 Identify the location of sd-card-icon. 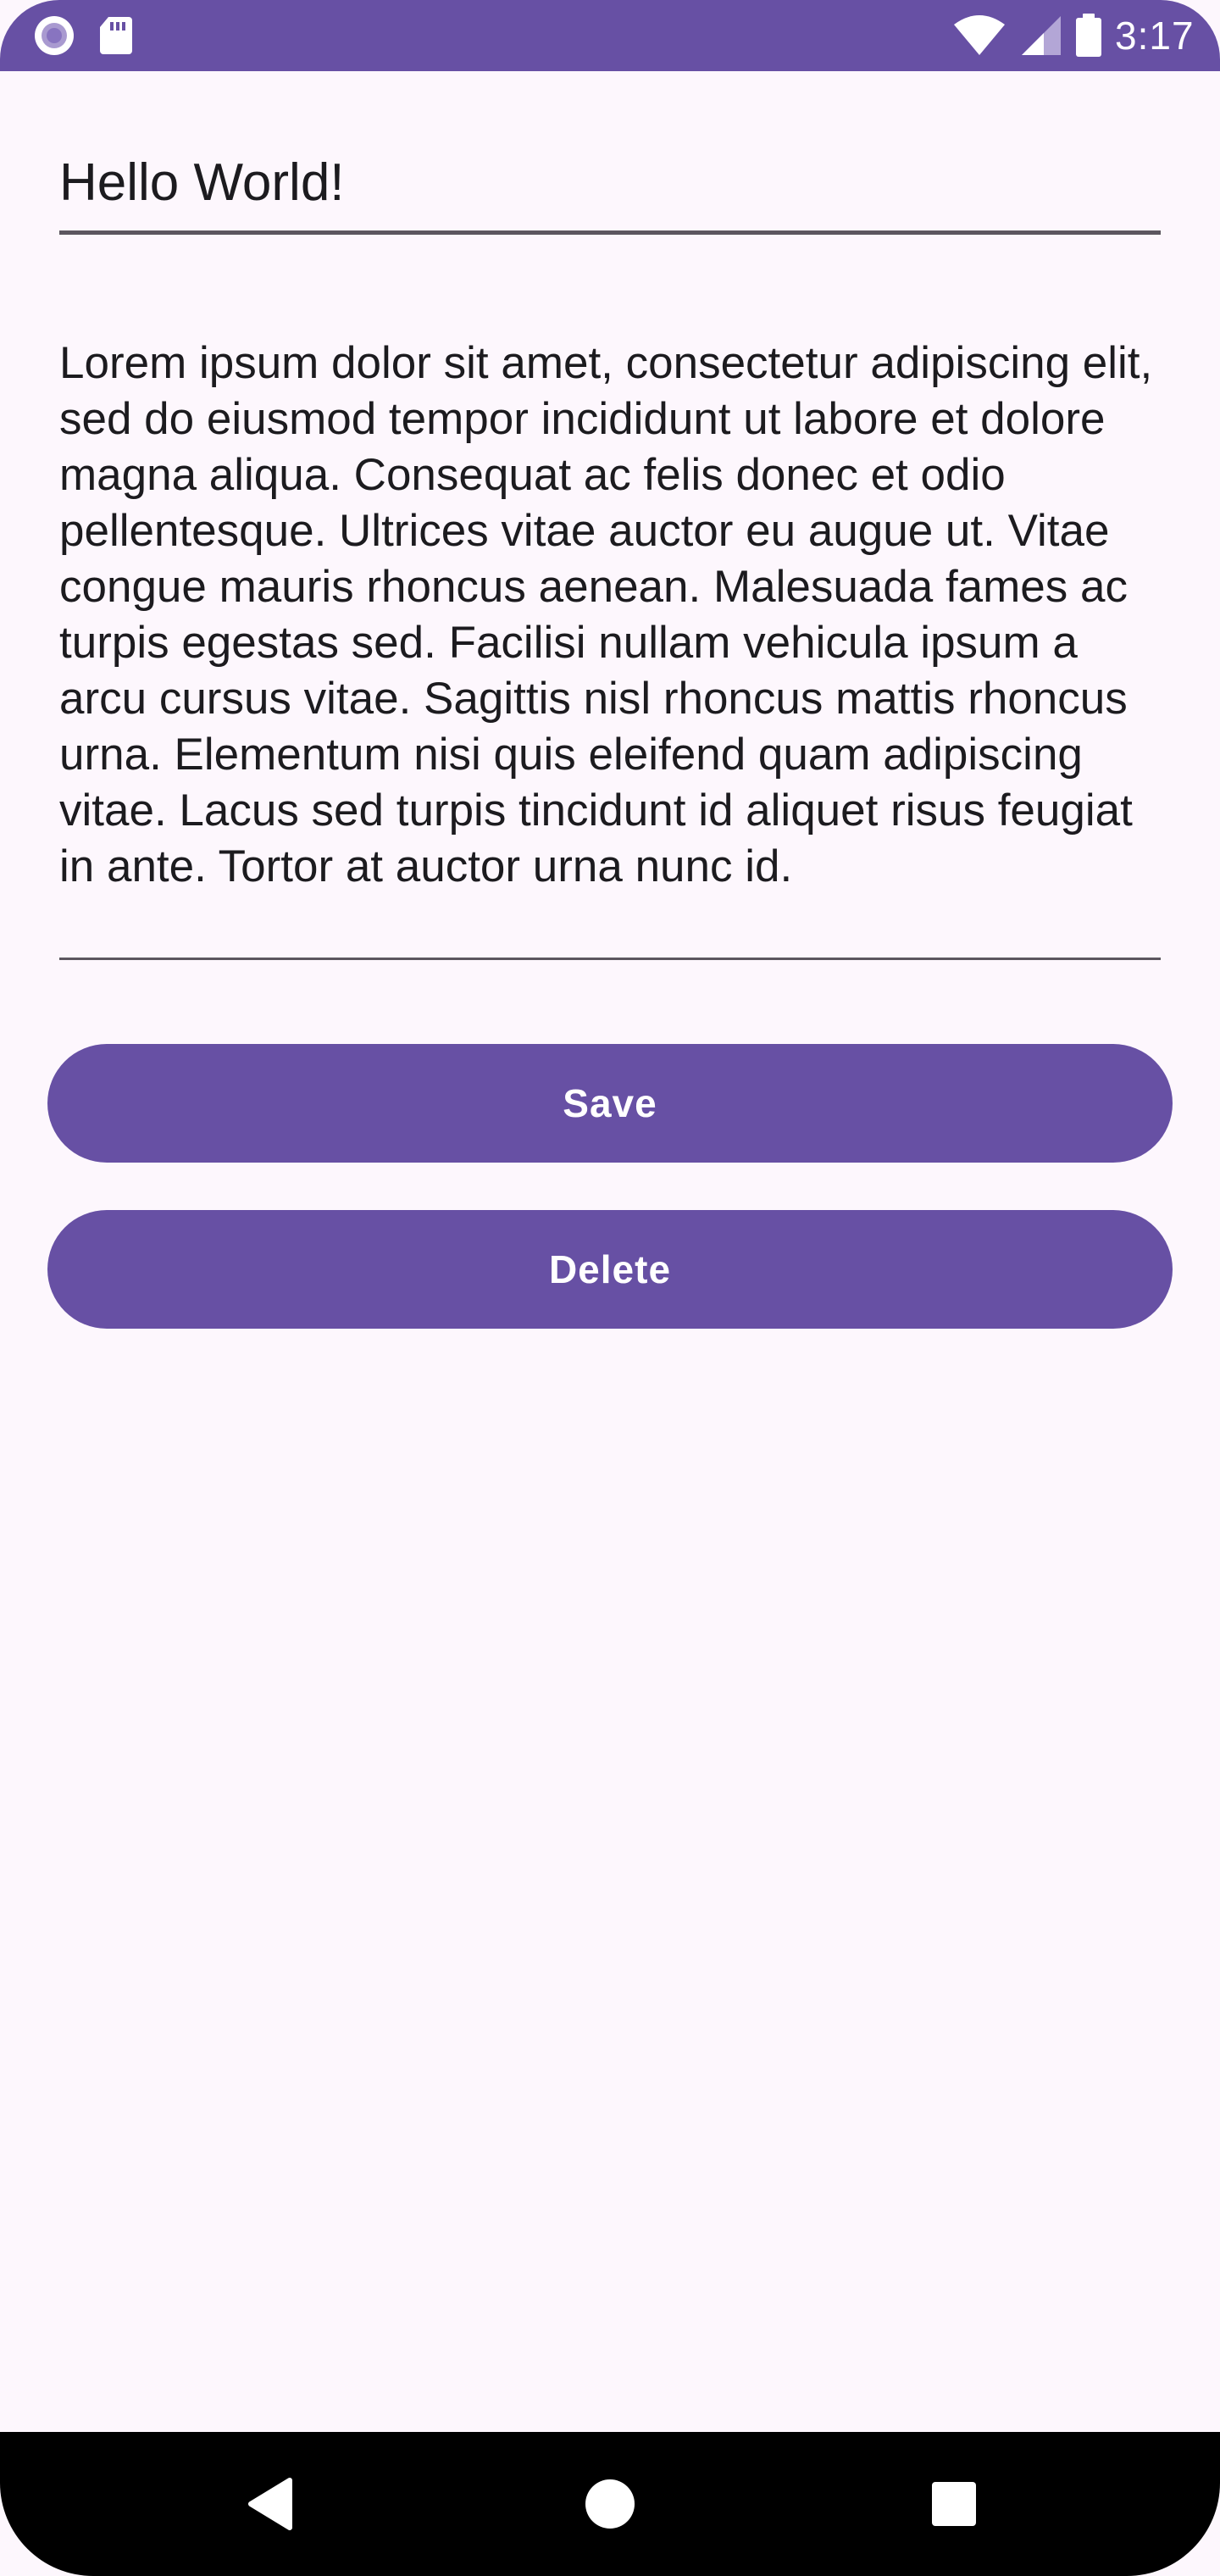
(116, 35).